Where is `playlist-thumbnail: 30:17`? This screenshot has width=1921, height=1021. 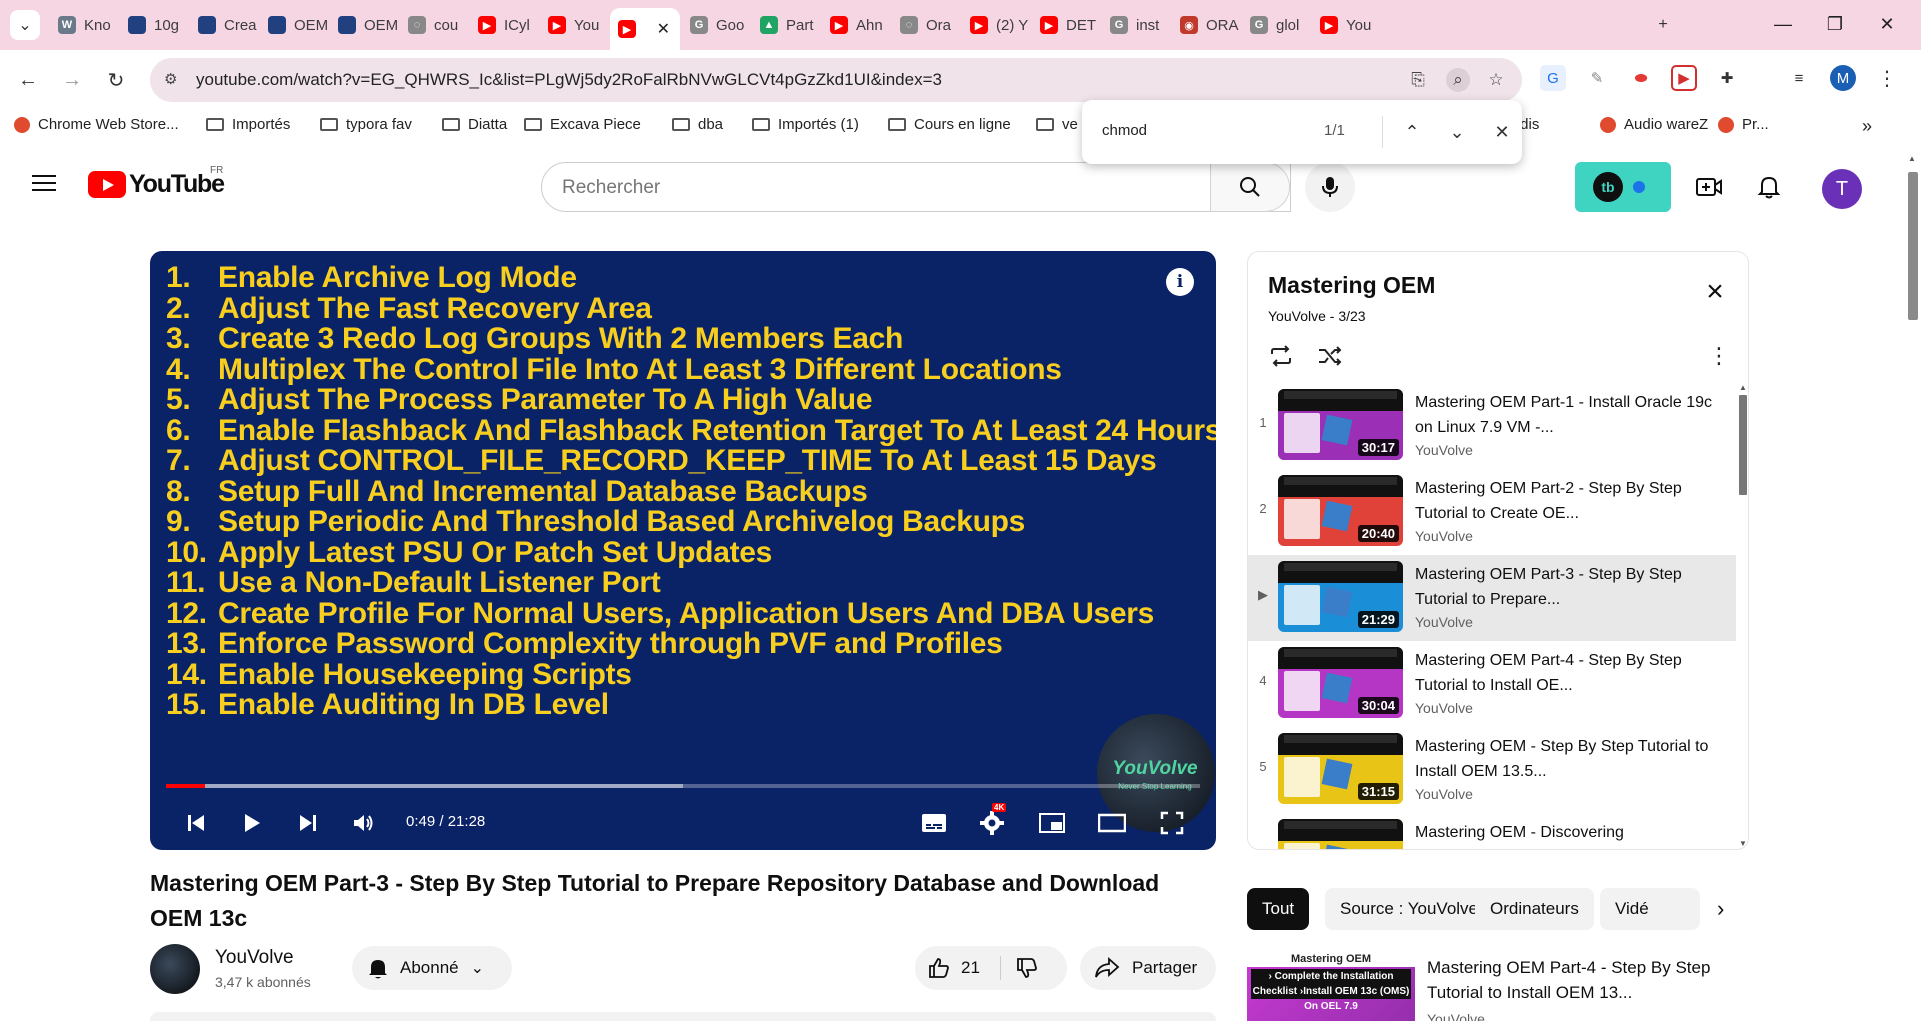
playlist-thumbnail: 30:17 is located at coordinates (1340, 424).